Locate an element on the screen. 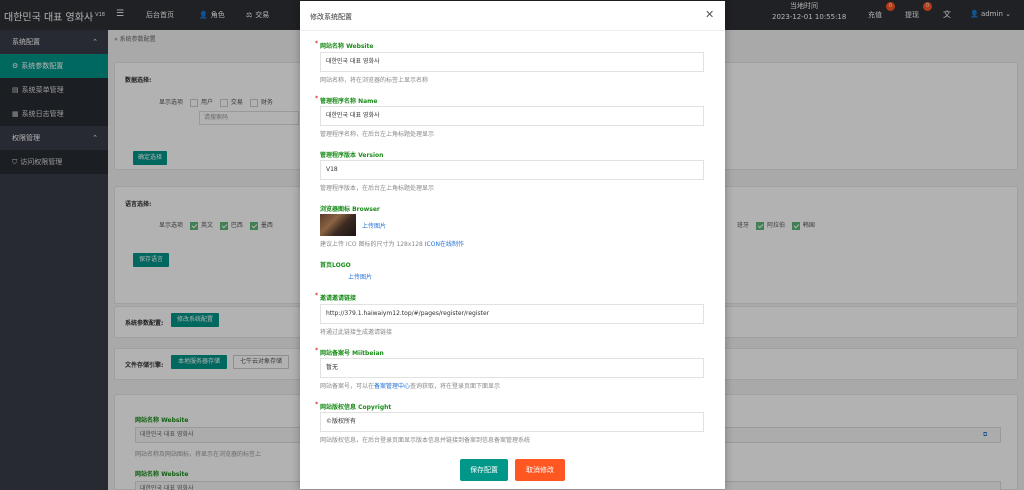 The width and height of the screenshot is (1024, 490). modal-footer: 保存配置 取消修改 is located at coordinates (512, 471).